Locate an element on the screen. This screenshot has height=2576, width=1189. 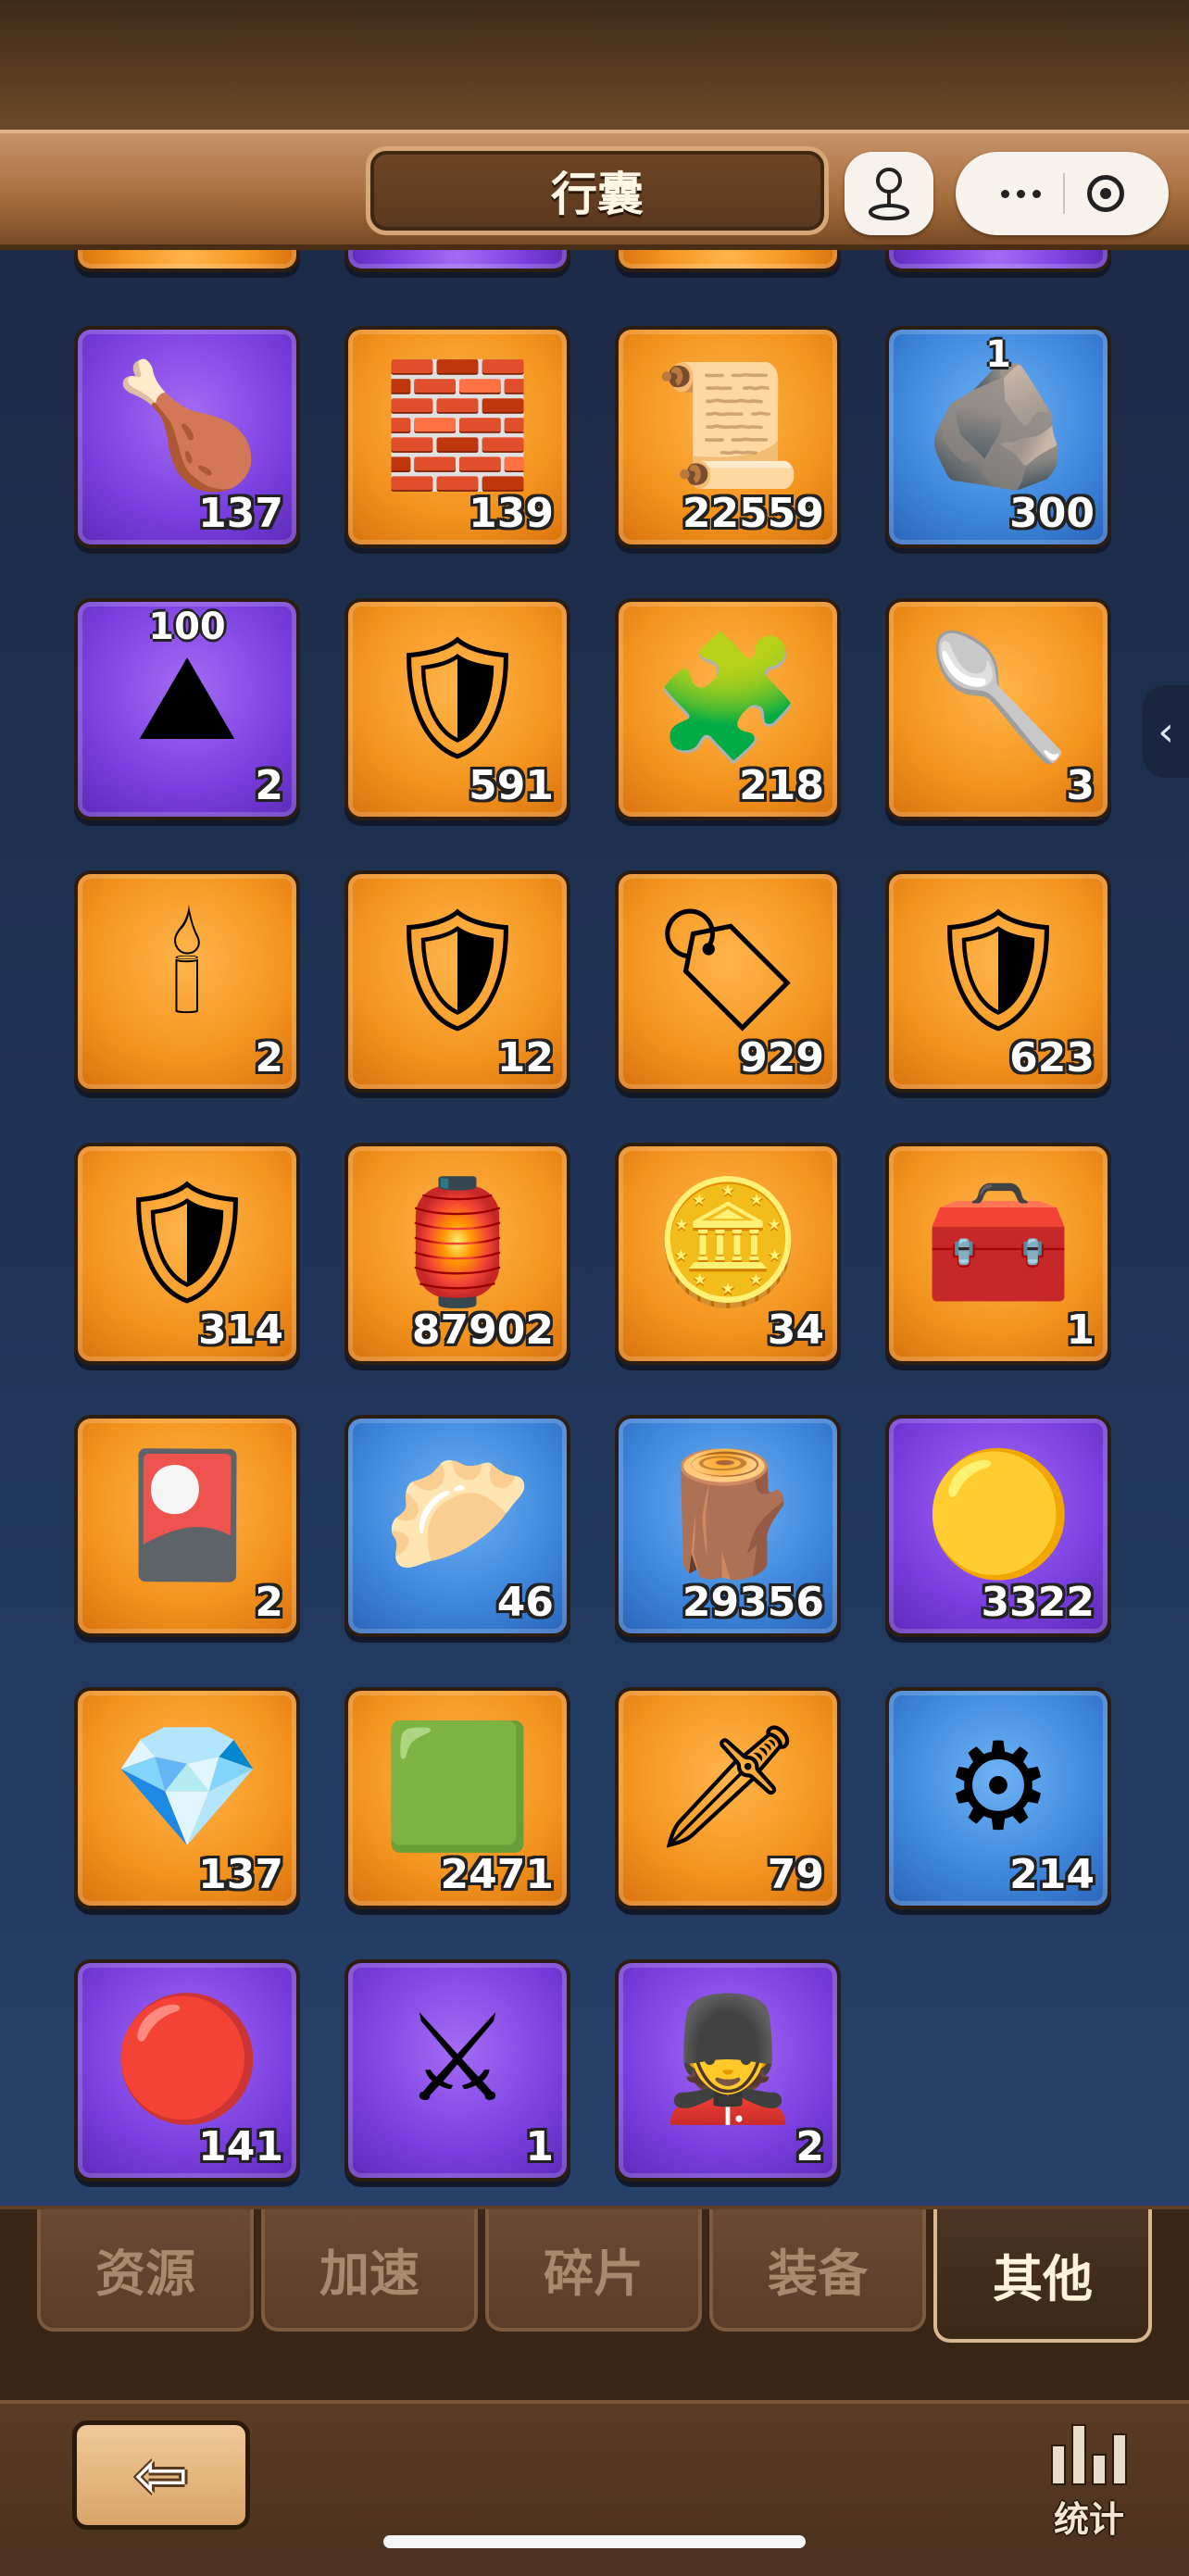
silver-seal-icon: ⚙ is located at coordinates (998, 1786).